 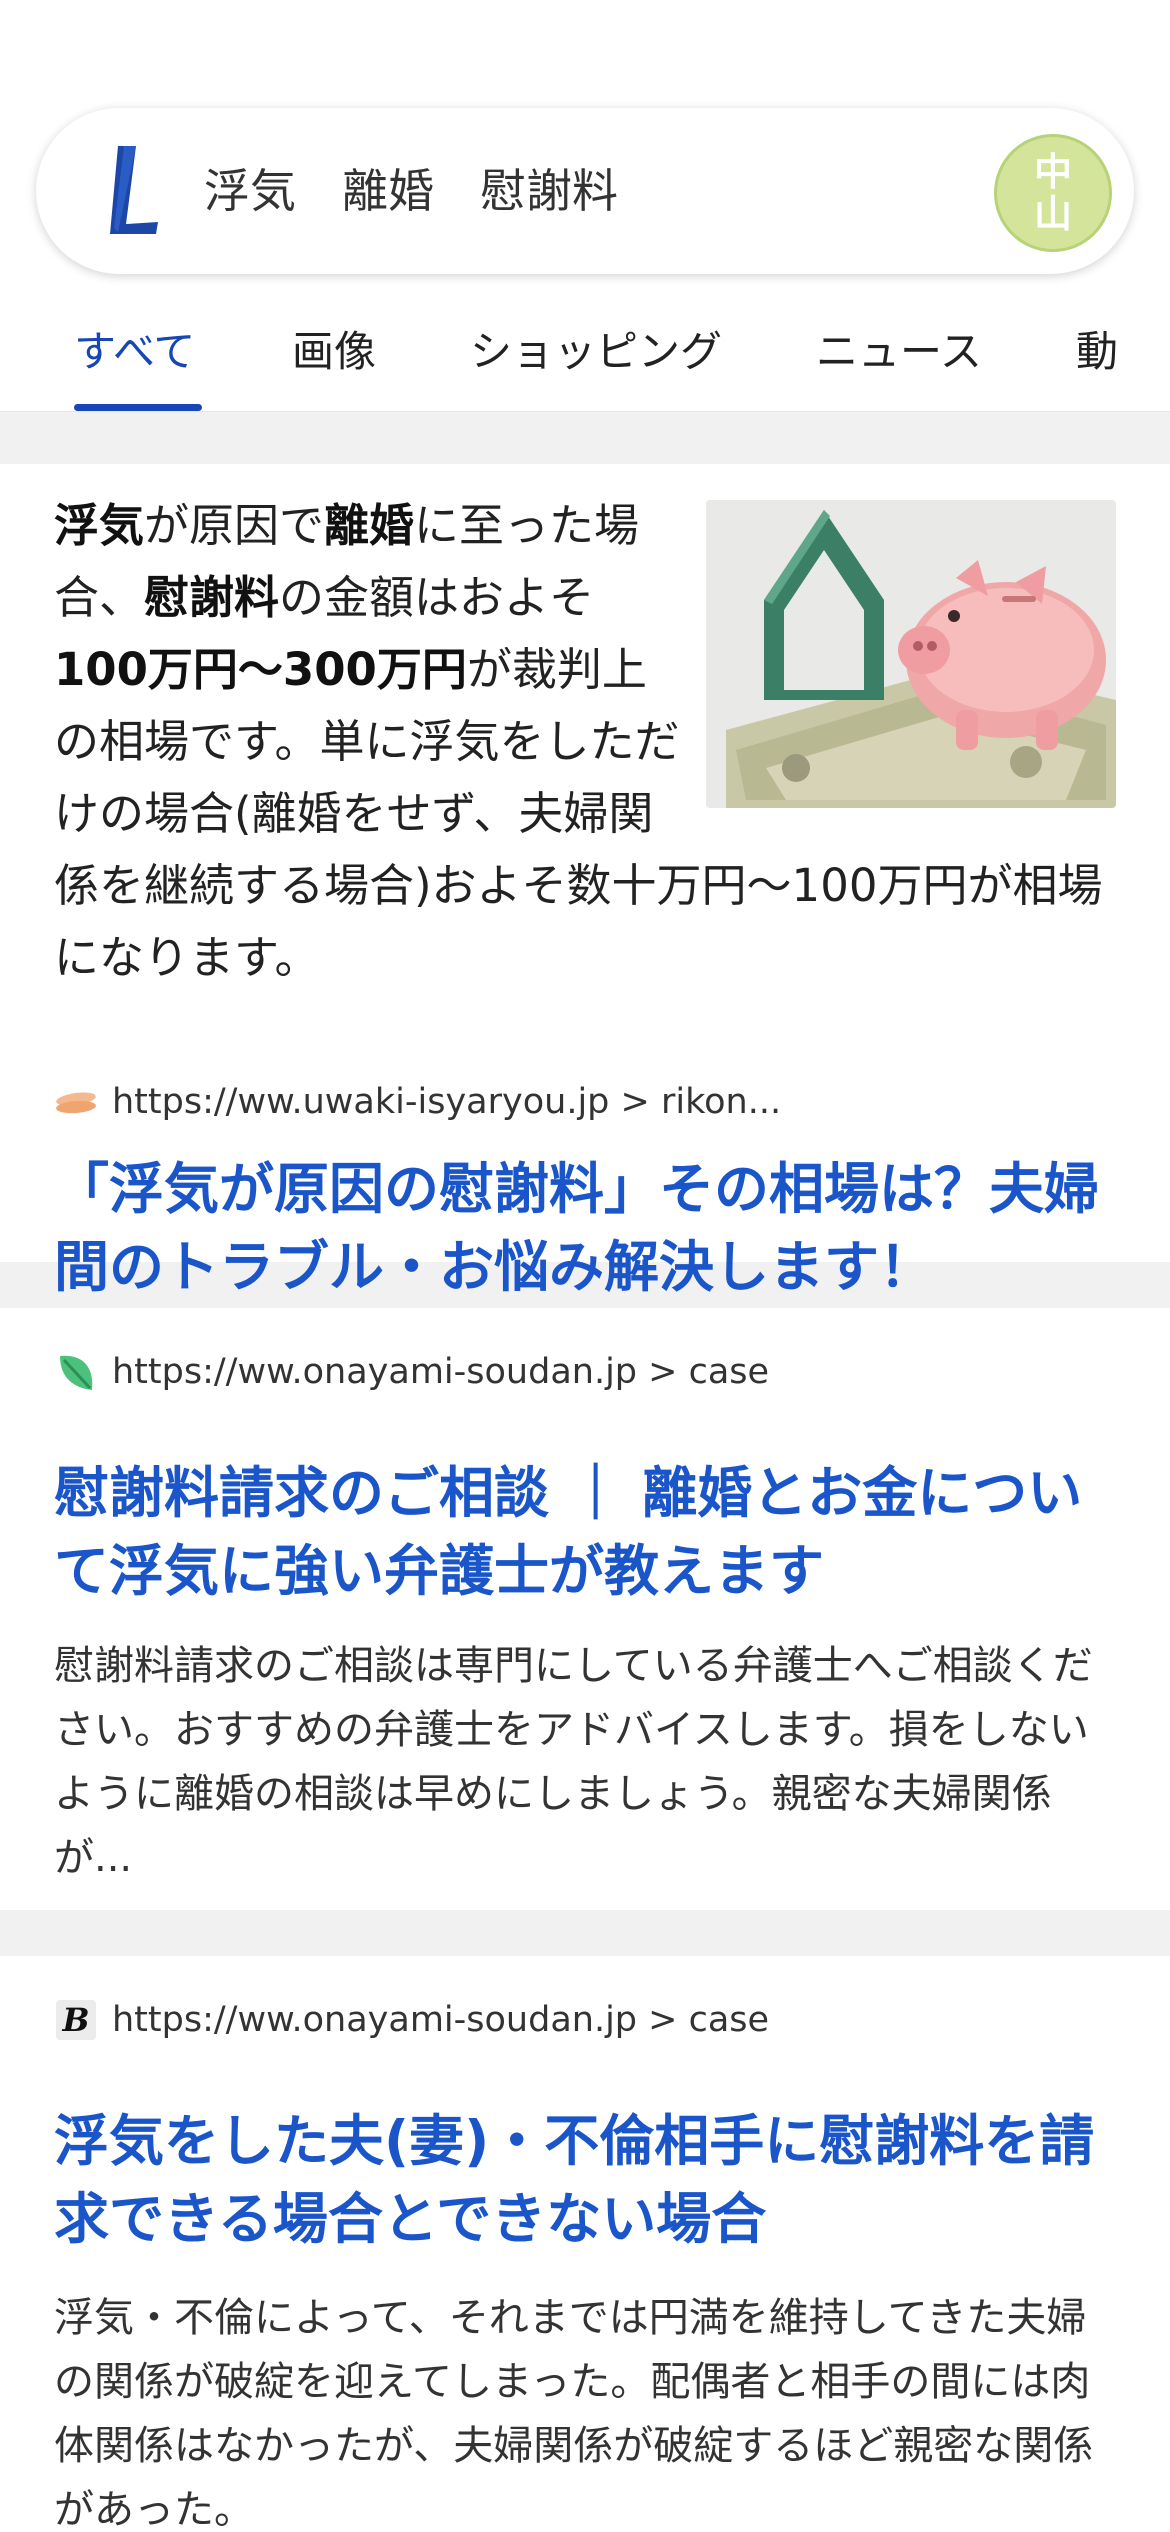 I want to click on snippet-text: が原因で, so click(x=234, y=525).